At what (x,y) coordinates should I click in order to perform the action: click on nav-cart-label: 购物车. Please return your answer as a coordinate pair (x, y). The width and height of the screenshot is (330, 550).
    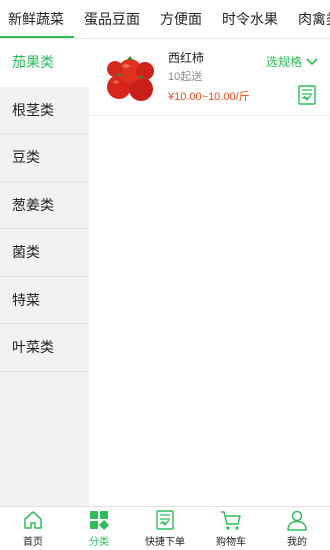
    Looking at the image, I should click on (231, 542).